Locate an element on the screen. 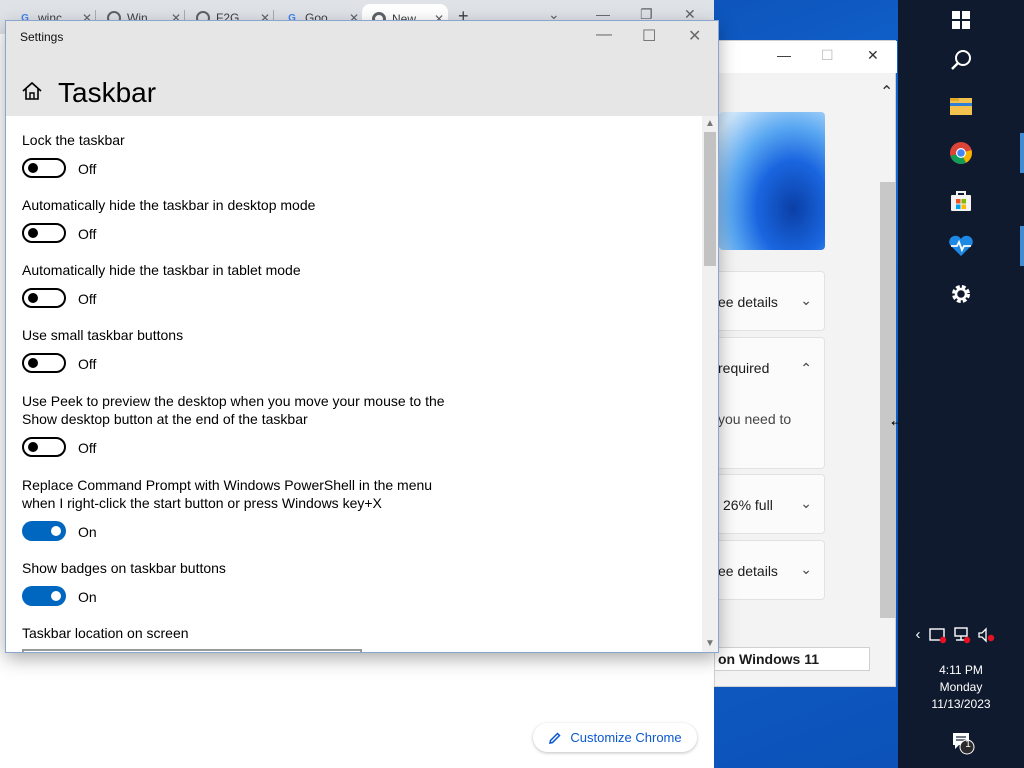  network-icon is located at coordinates (962, 636).